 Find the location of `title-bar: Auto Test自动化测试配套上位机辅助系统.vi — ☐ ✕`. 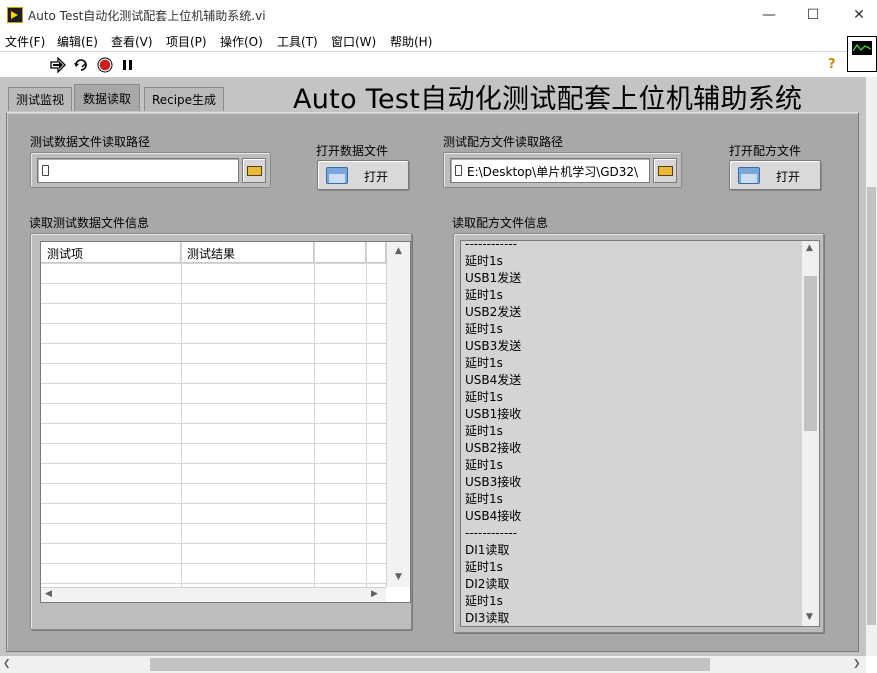

title-bar: Auto Test自动化测试配套上位机辅助系统.vi — ☐ ✕ is located at coordinates (438, 15).